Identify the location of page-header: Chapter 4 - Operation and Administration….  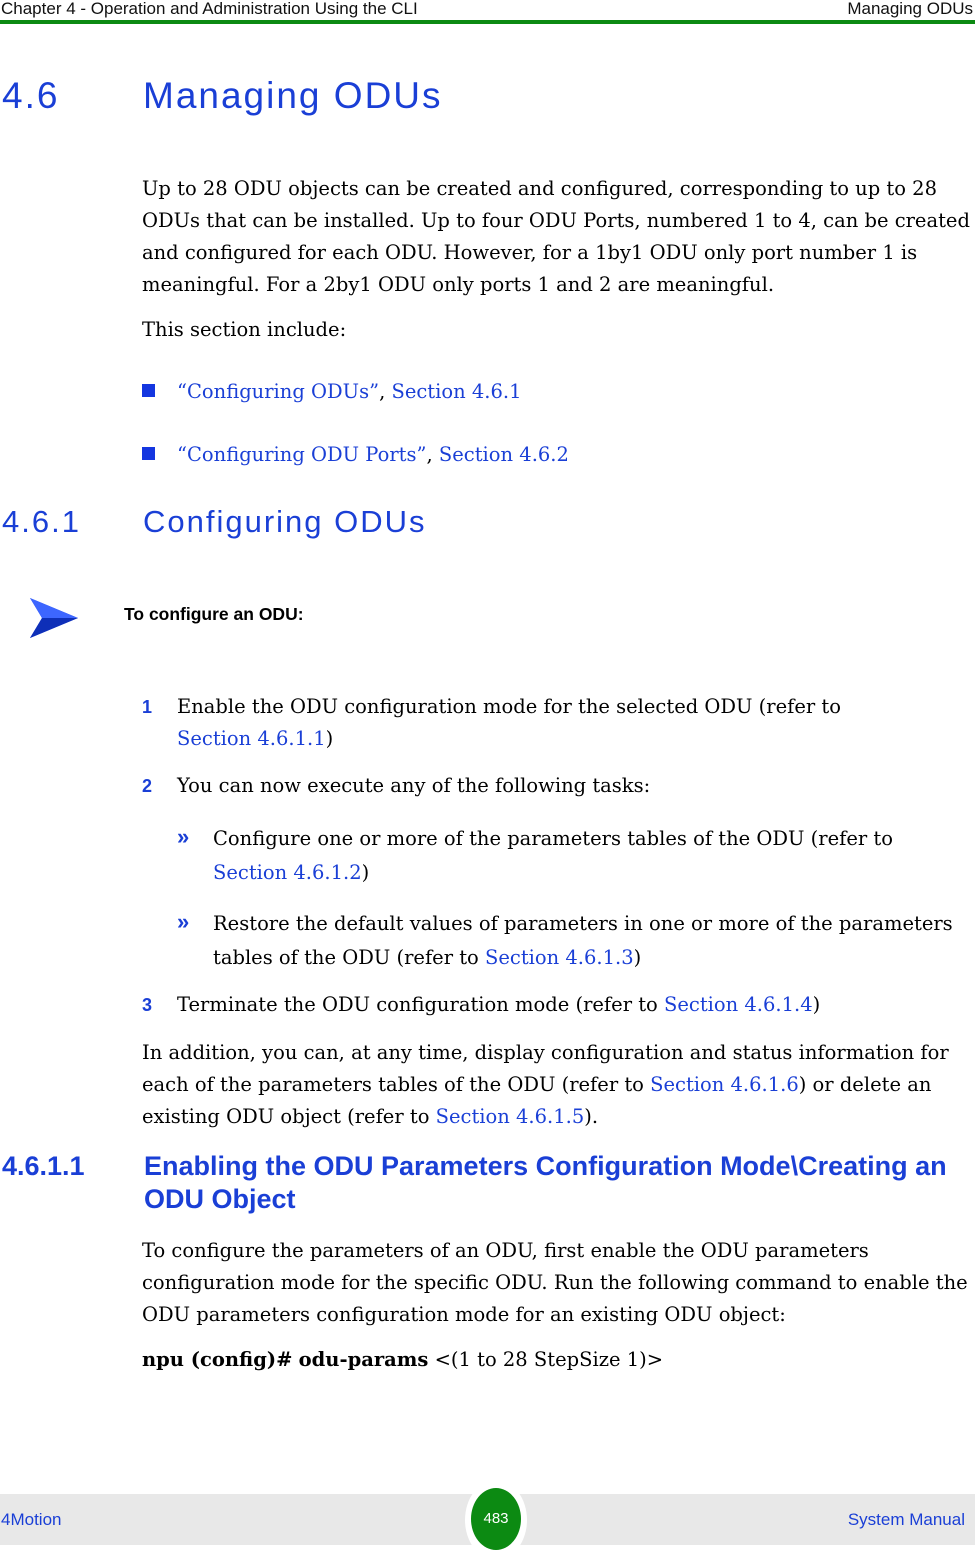
(487, 11).